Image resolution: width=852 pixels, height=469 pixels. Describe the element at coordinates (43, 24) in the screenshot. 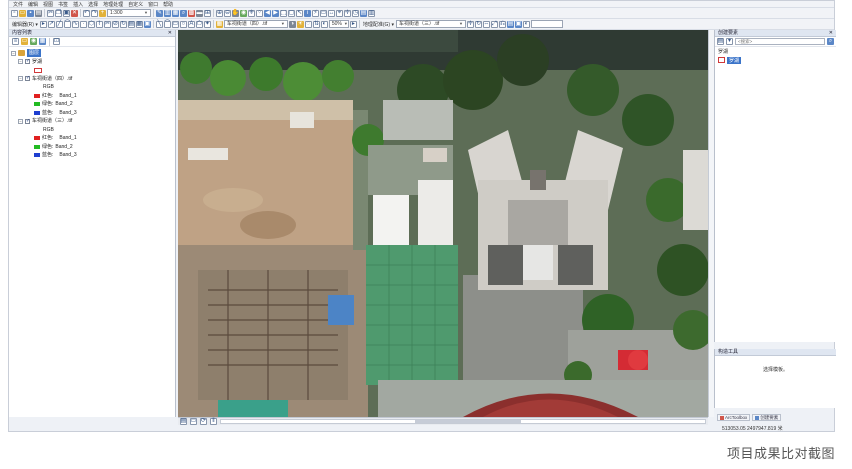

I see `edit-tool-icon: ▸` at that location.